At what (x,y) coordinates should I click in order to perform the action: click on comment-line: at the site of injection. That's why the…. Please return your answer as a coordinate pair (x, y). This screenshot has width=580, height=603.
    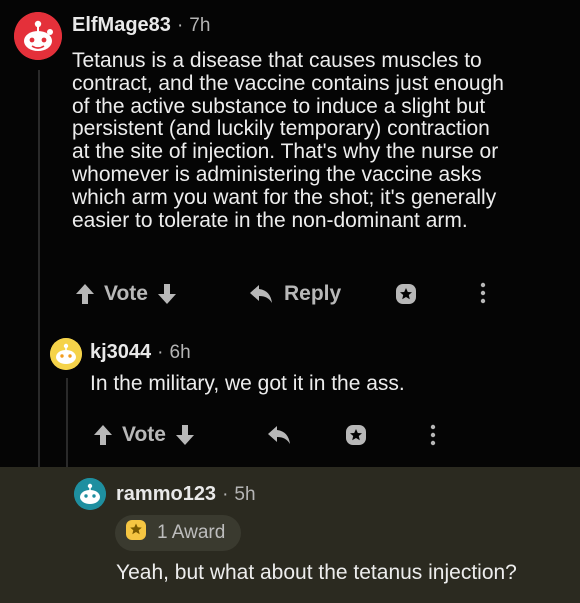
    Looking at the image, I should click on (285, 152).